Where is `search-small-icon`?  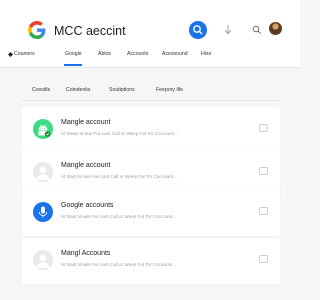
search-small-icon is located at coordinates (257, 30).